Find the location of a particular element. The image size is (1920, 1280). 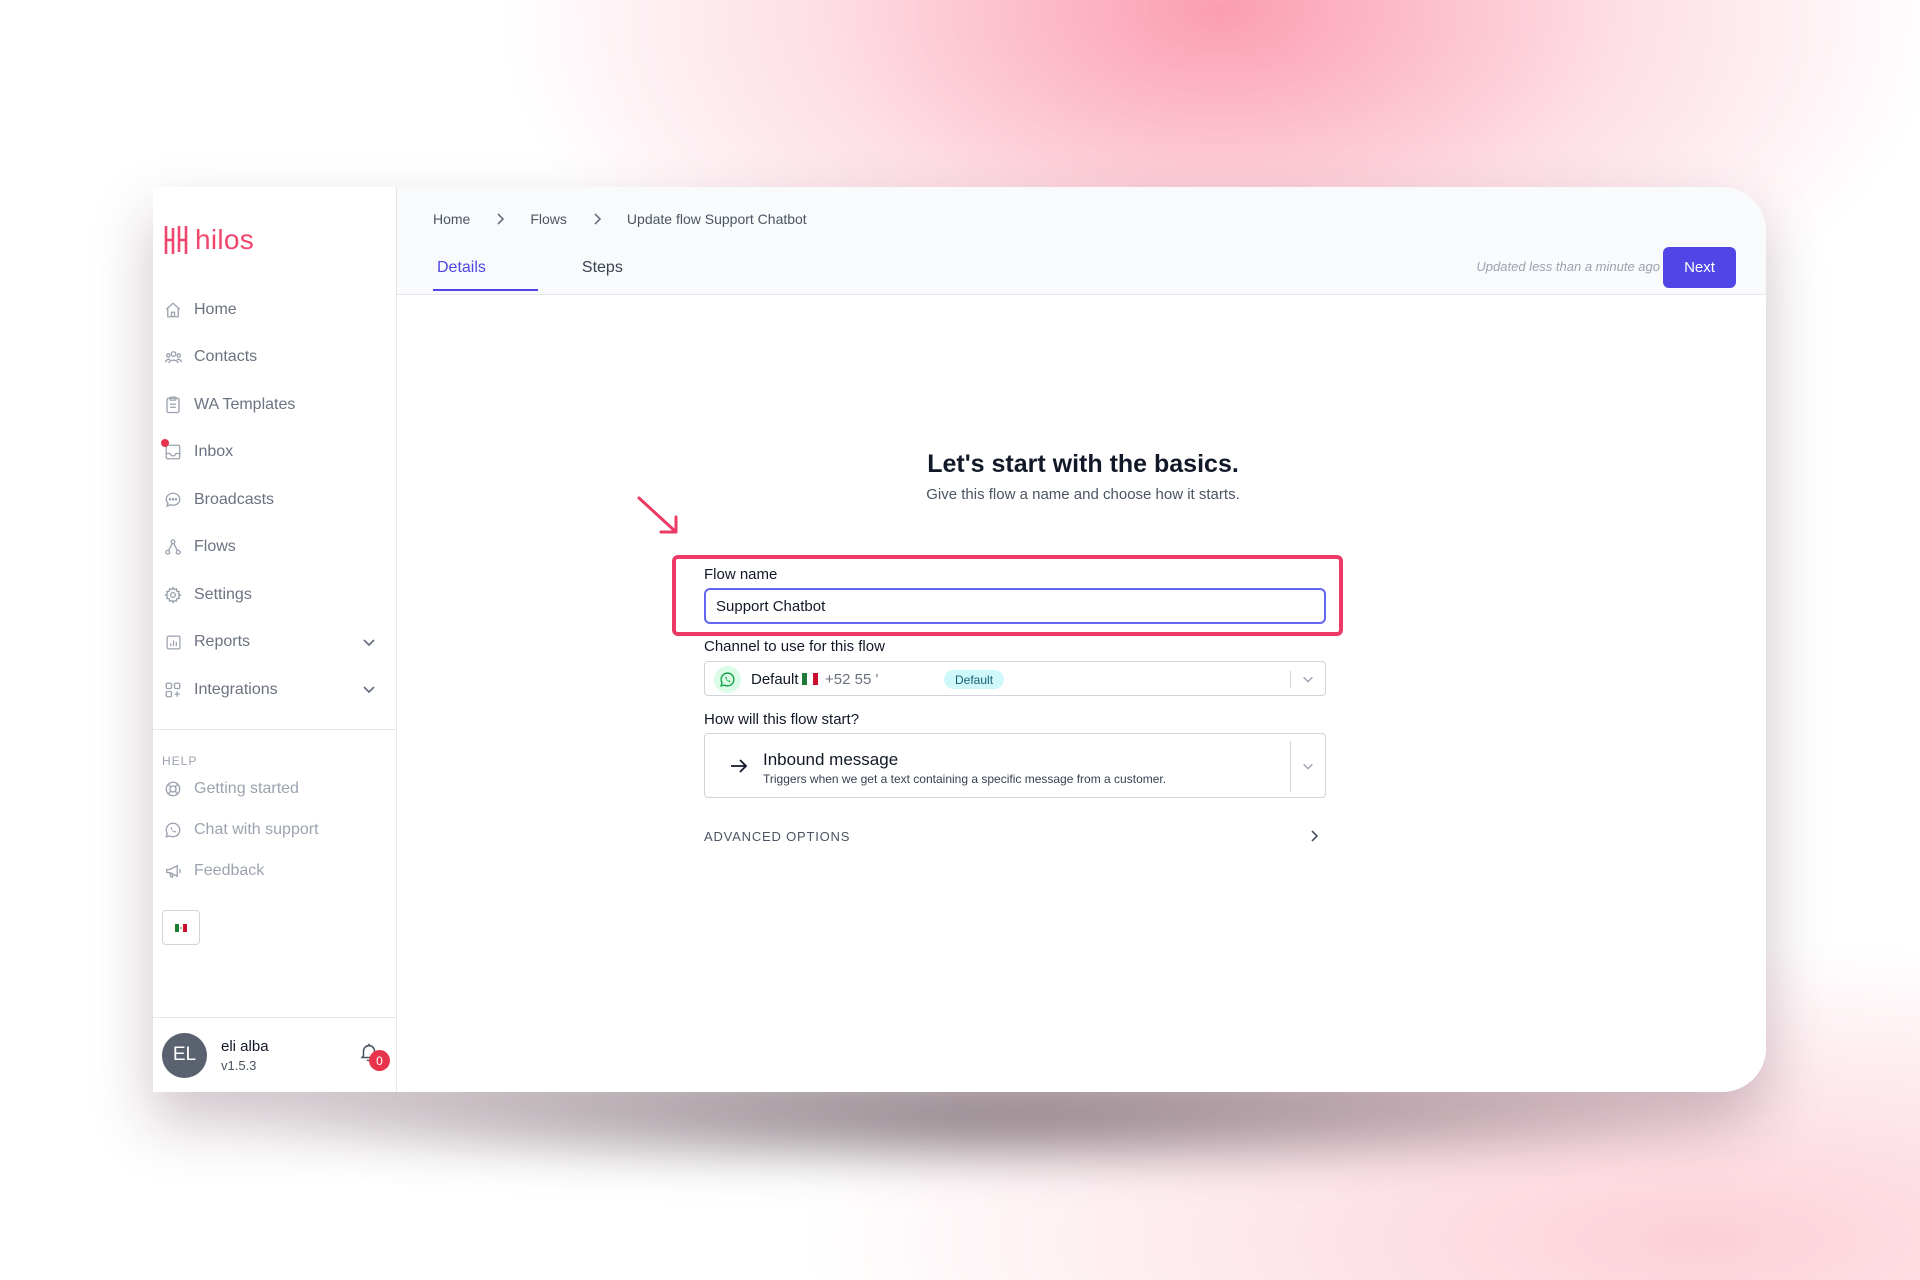

app-version: v1.5.3 is located at coordinates (239, 1065).